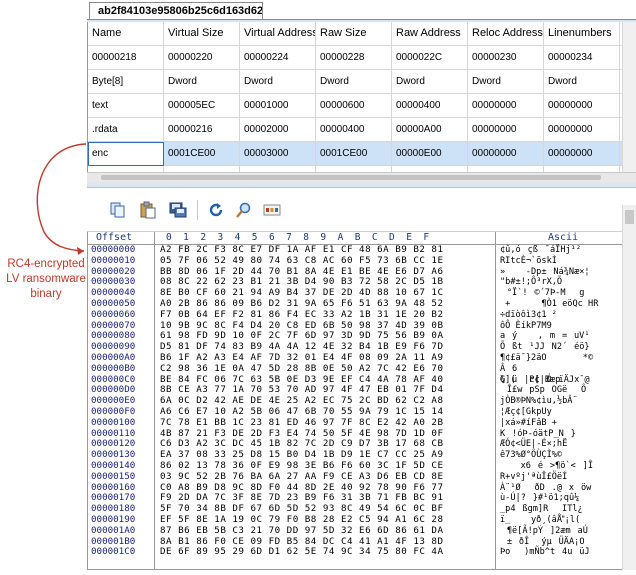 The height and width of the screenshot is (575, 636). I want to click on hex-ascii: » -Dp±Ná¾Næ×¦, so click(545, 272).